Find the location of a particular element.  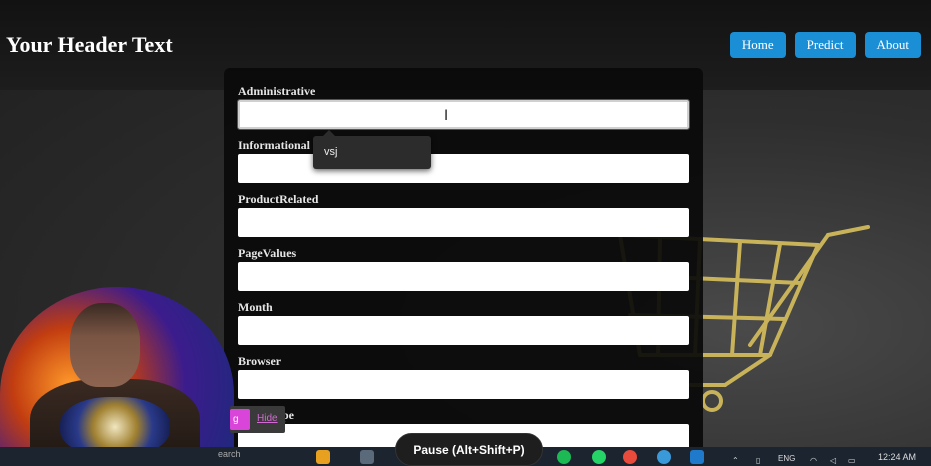

battery-icon: ▯ is located at coordinates (758, 460).